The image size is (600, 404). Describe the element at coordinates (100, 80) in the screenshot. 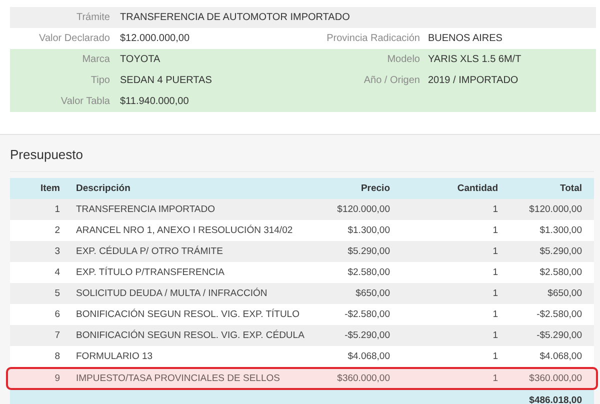

I see `field-label: Tipo` at that location.